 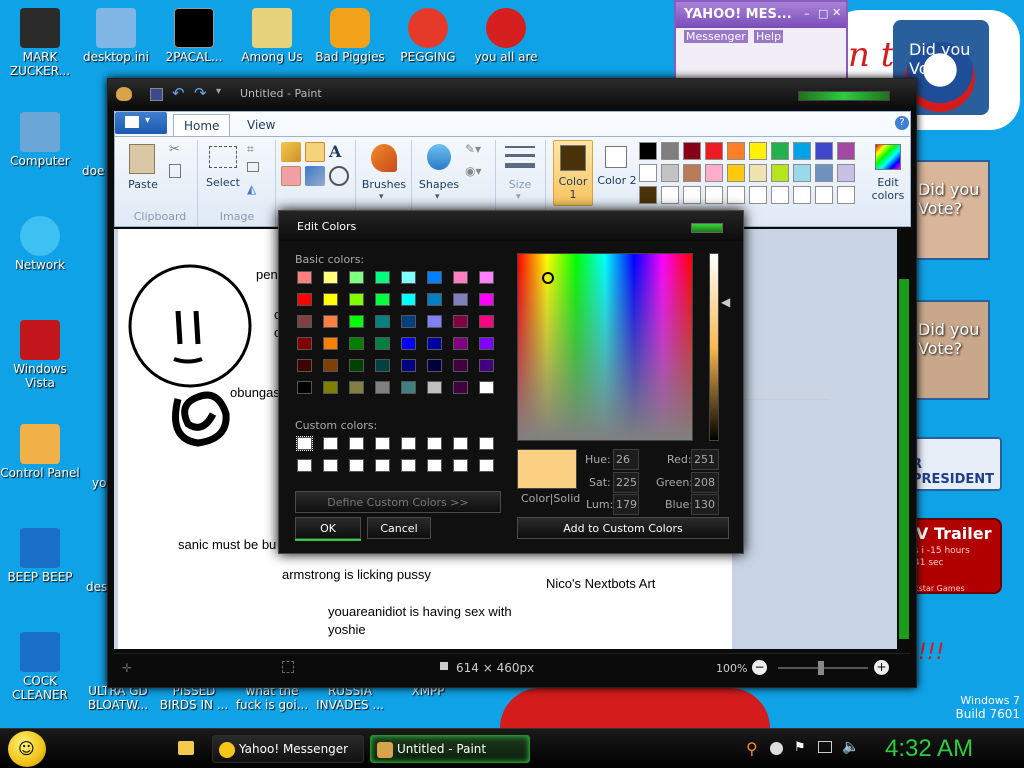 What do you see at coordinates (218, 91) in the screenshot?
I see `quick-access-dropdown-icon: ▾` at bounding box center [218, 91].